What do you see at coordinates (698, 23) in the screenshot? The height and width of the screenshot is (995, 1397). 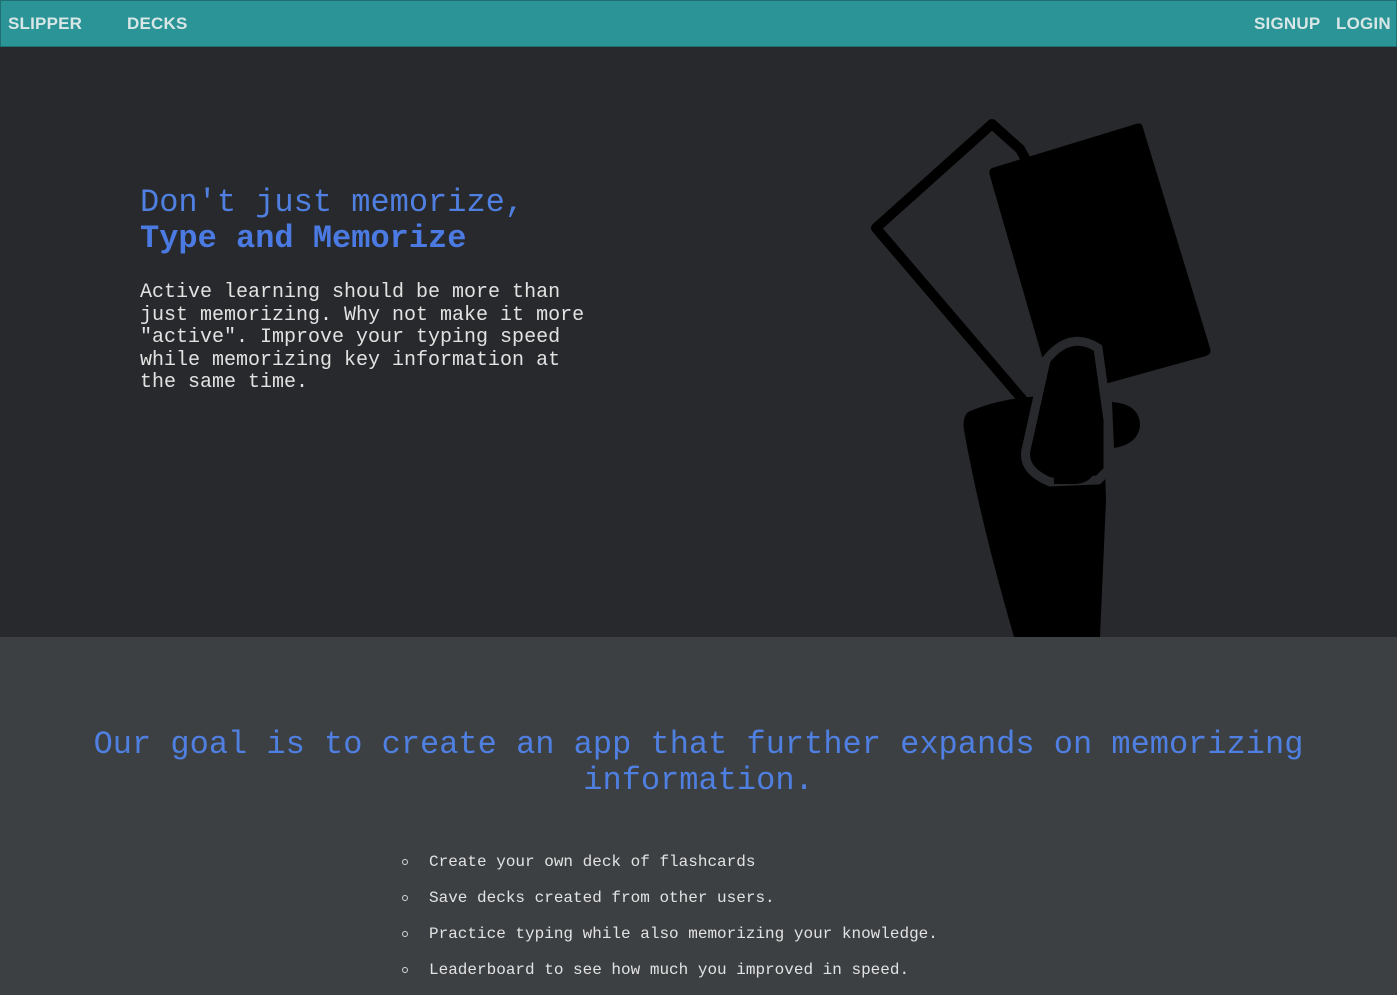 I see `top-navbar: SLIPPER DECKS SIGNUP LOGIN` at bounding box center [698, 23].